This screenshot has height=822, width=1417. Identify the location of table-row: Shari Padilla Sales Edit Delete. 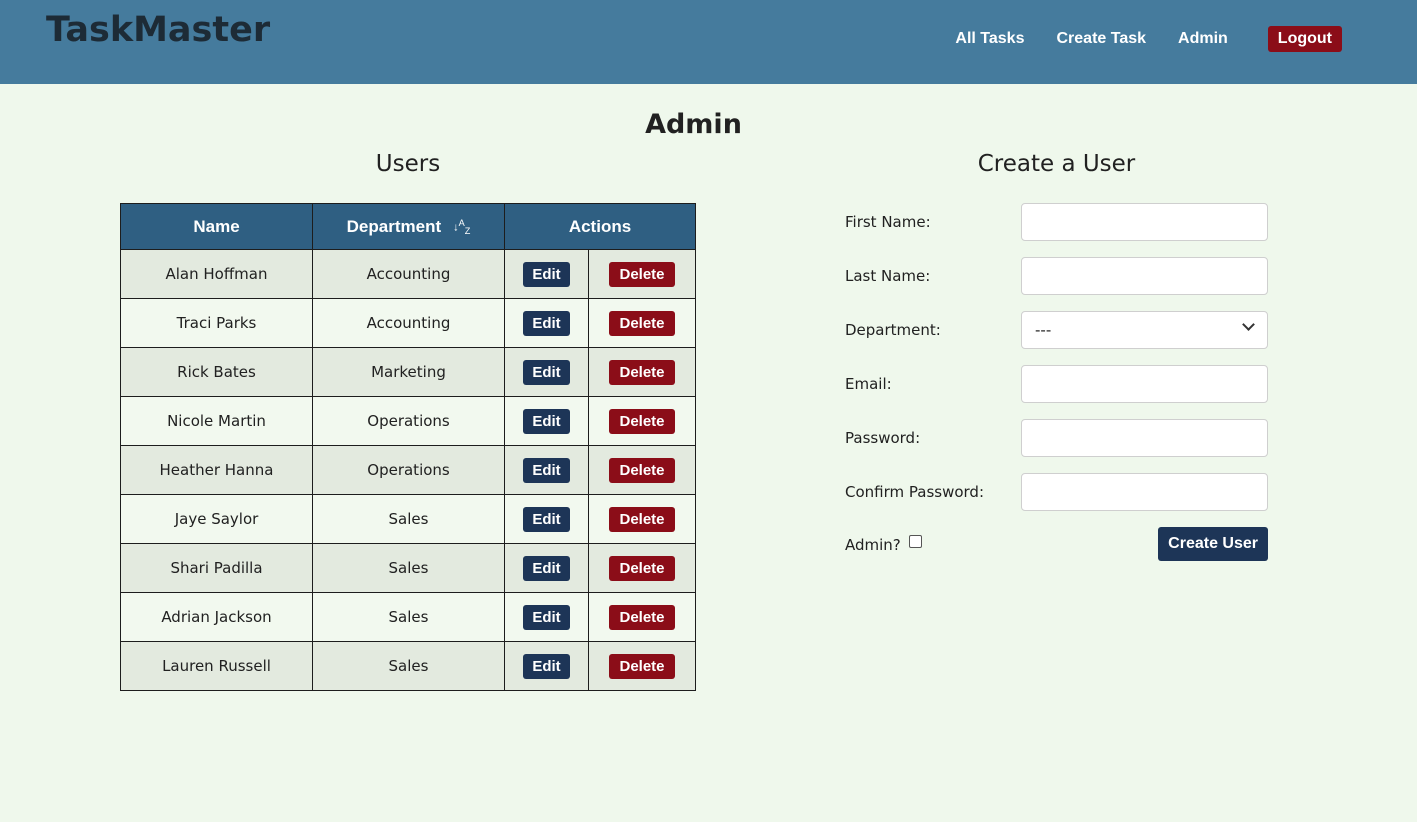
(408, 568).